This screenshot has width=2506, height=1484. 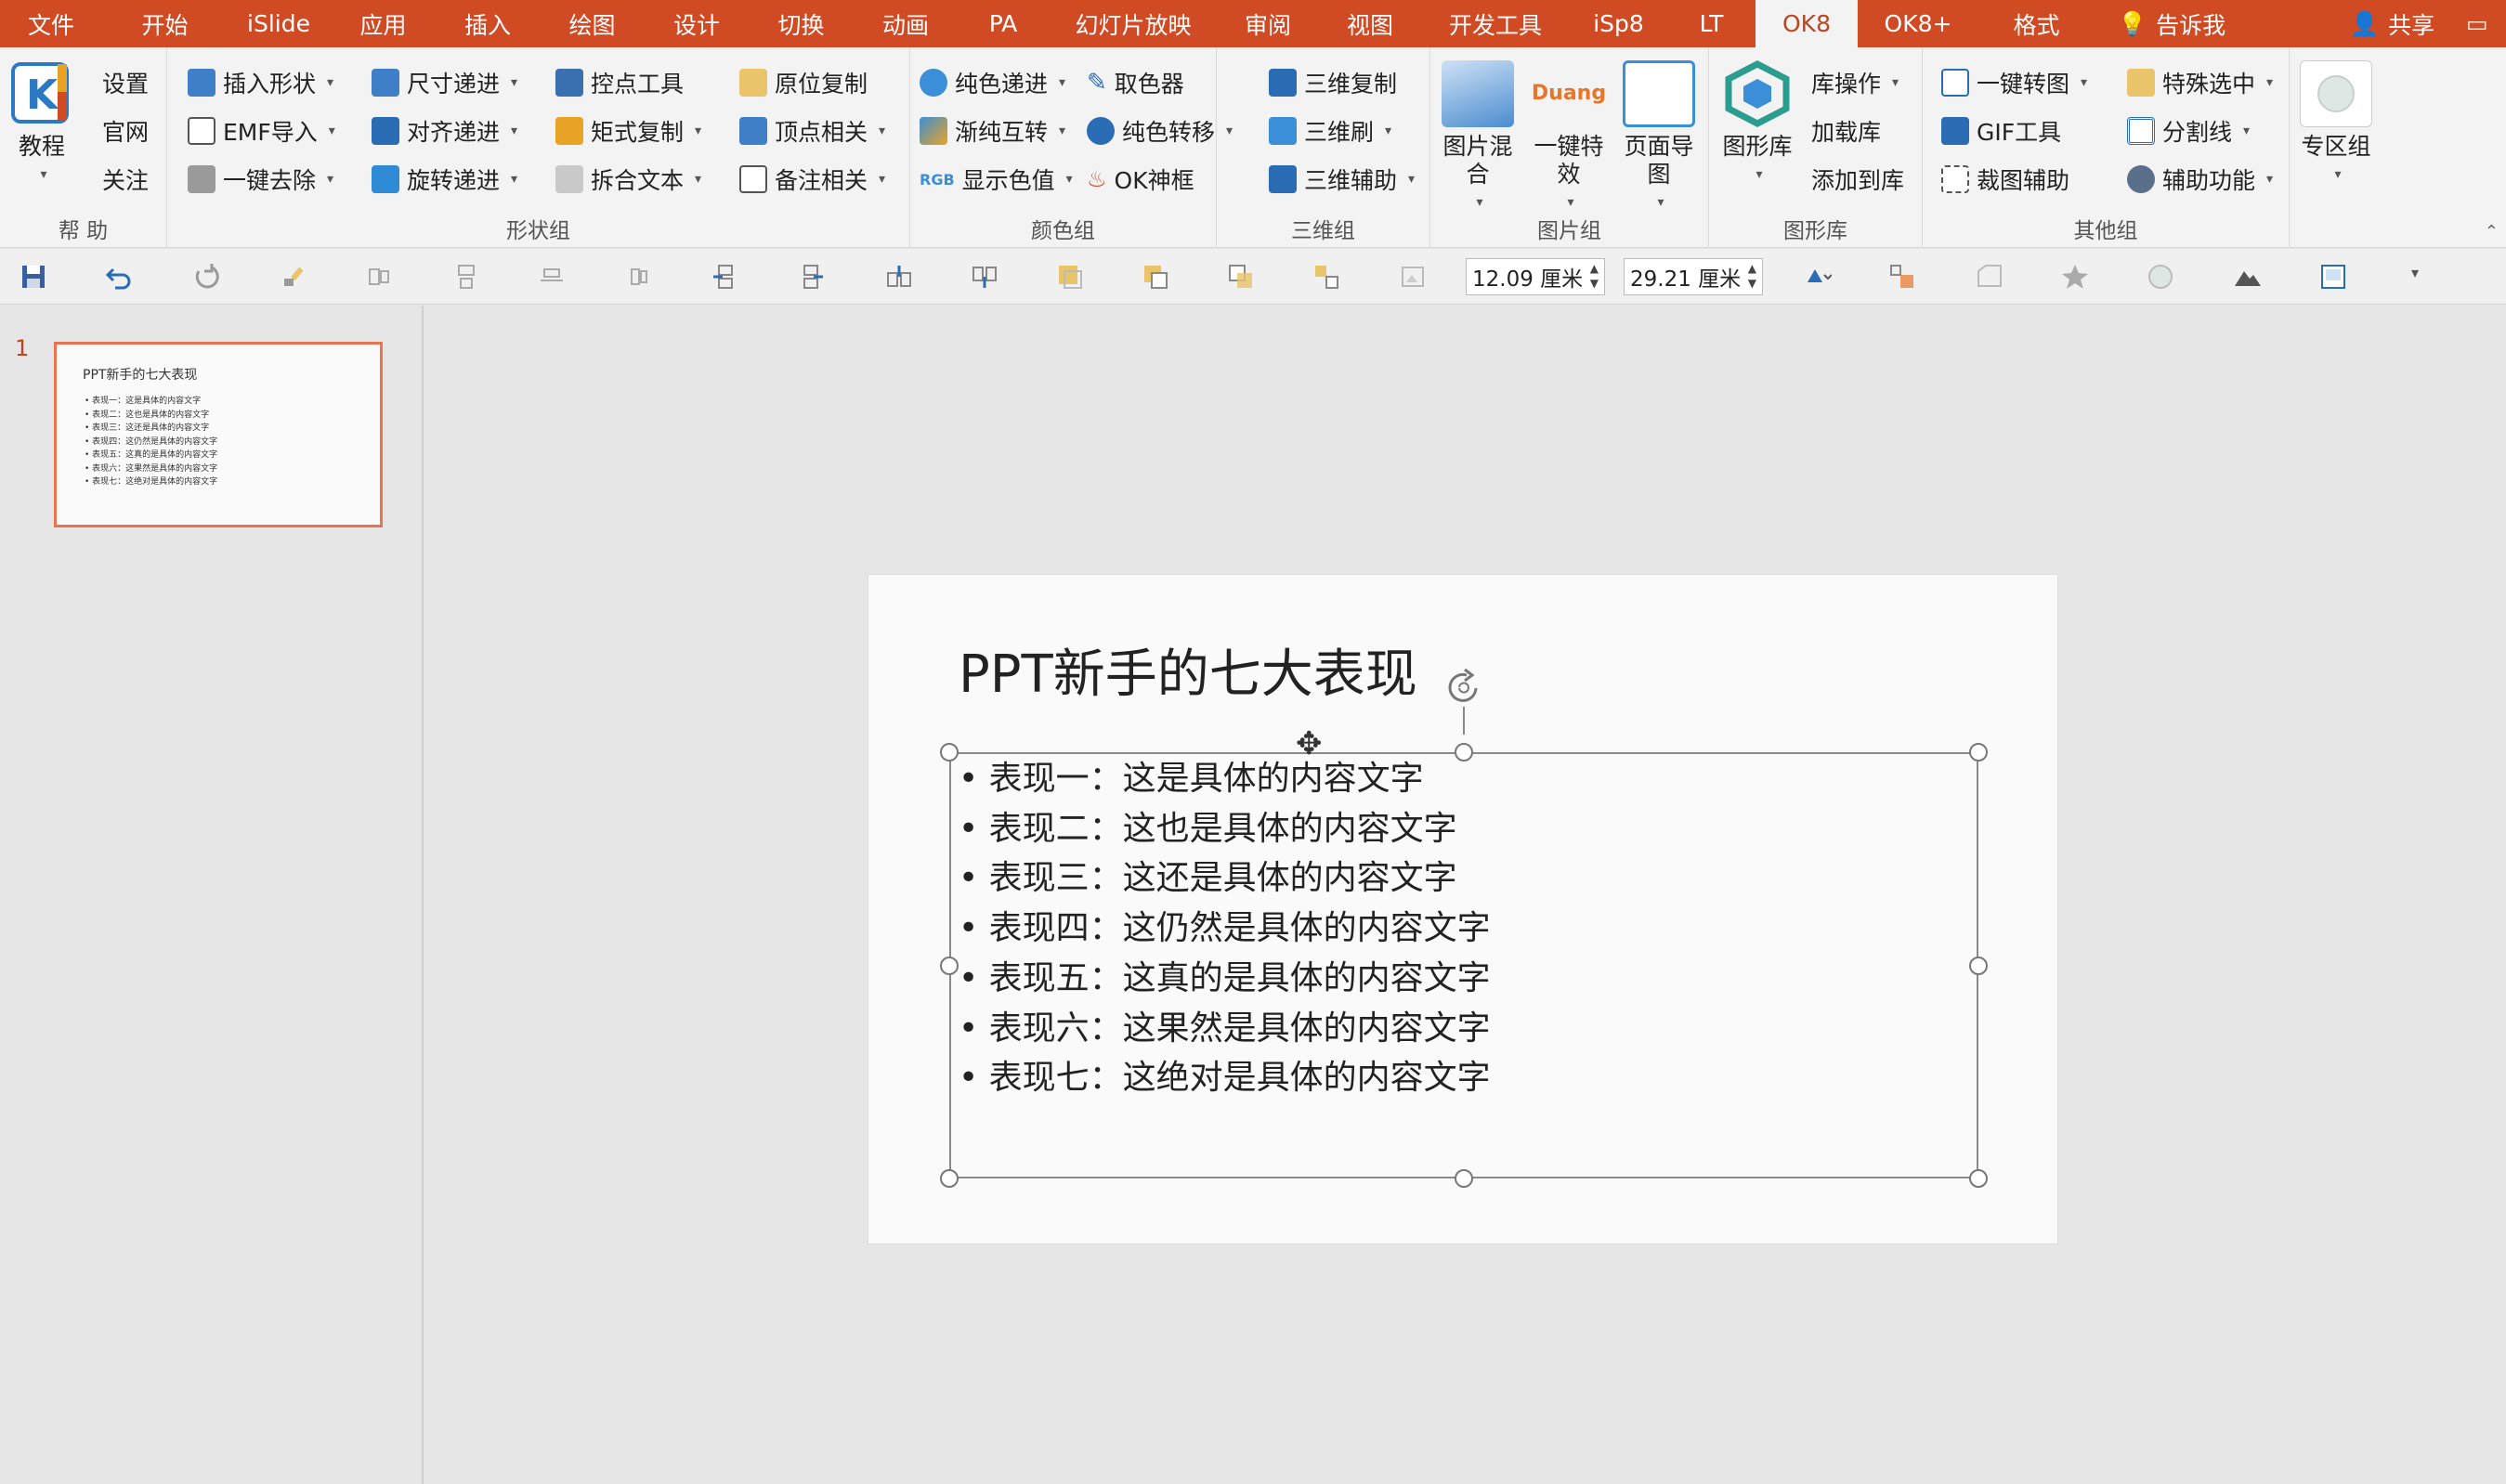 I want to click on tab-insert: 插入, so click(x=488, y=23).